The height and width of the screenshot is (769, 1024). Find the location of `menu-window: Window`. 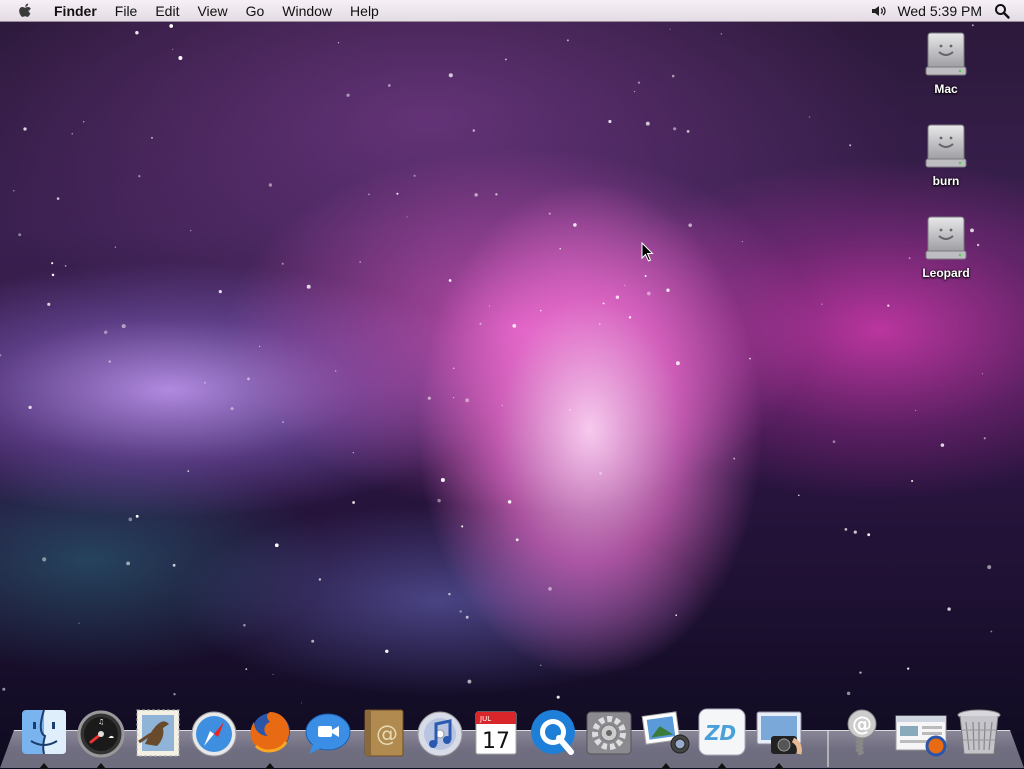

menu-window: Window is located at coordinates (307, 11).